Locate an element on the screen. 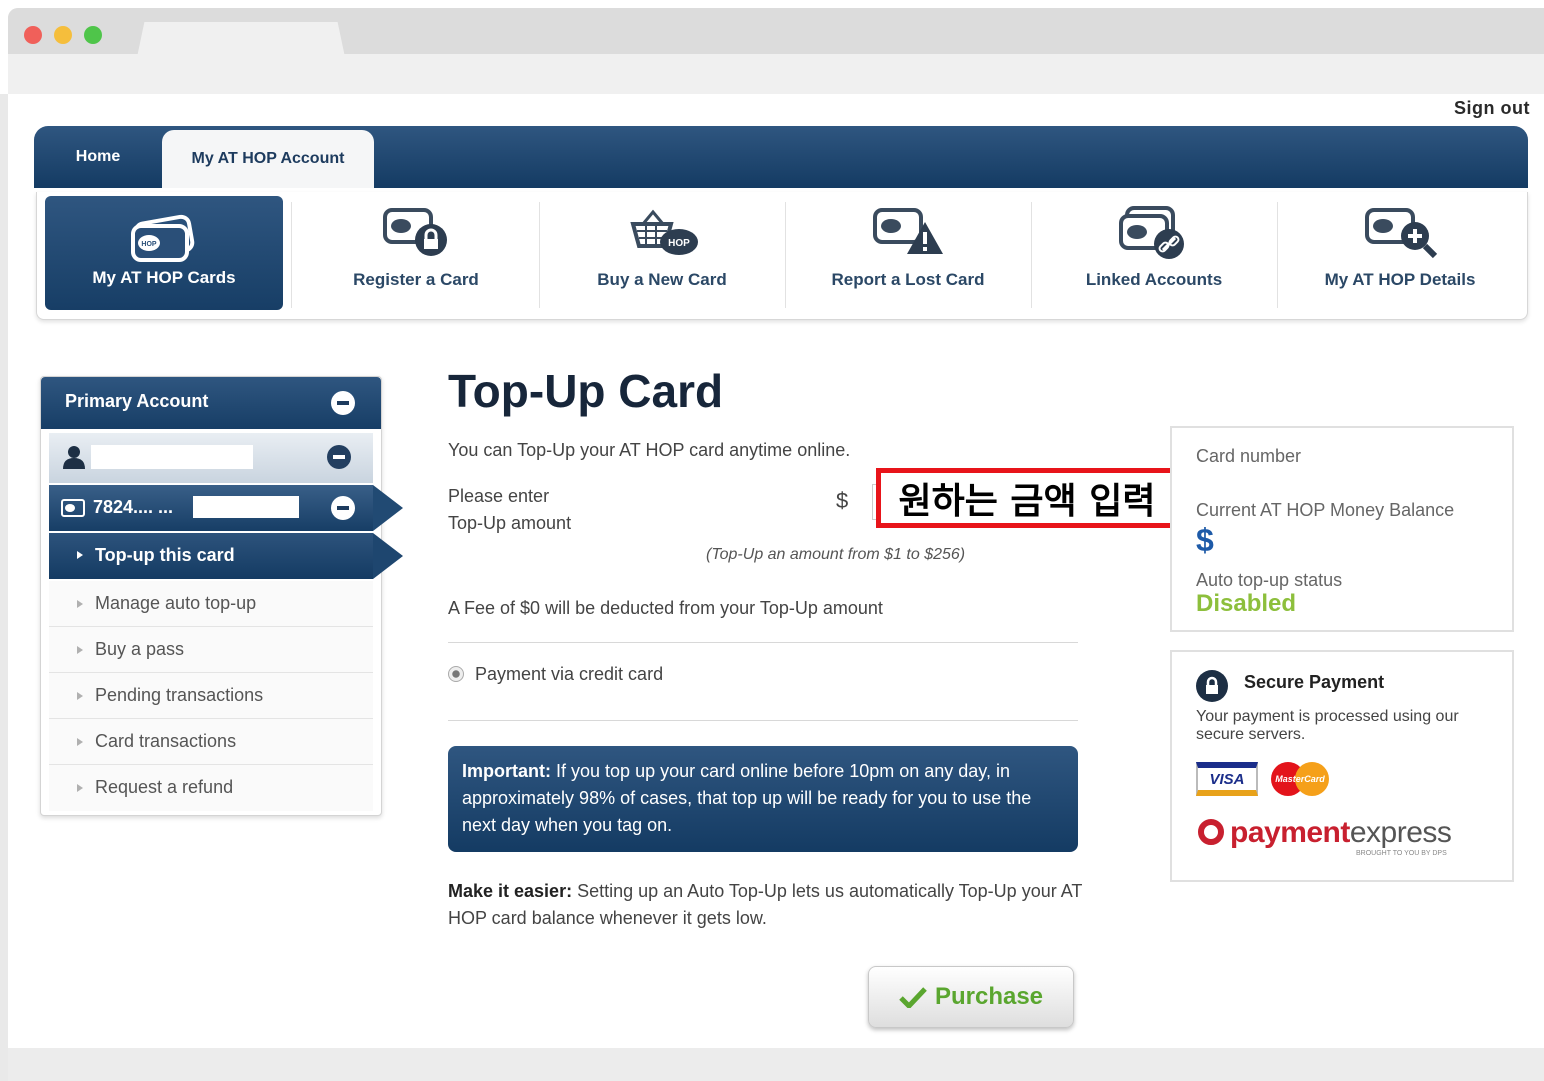  sidebar-header: Primary Account is located at coordinates (211, 403).